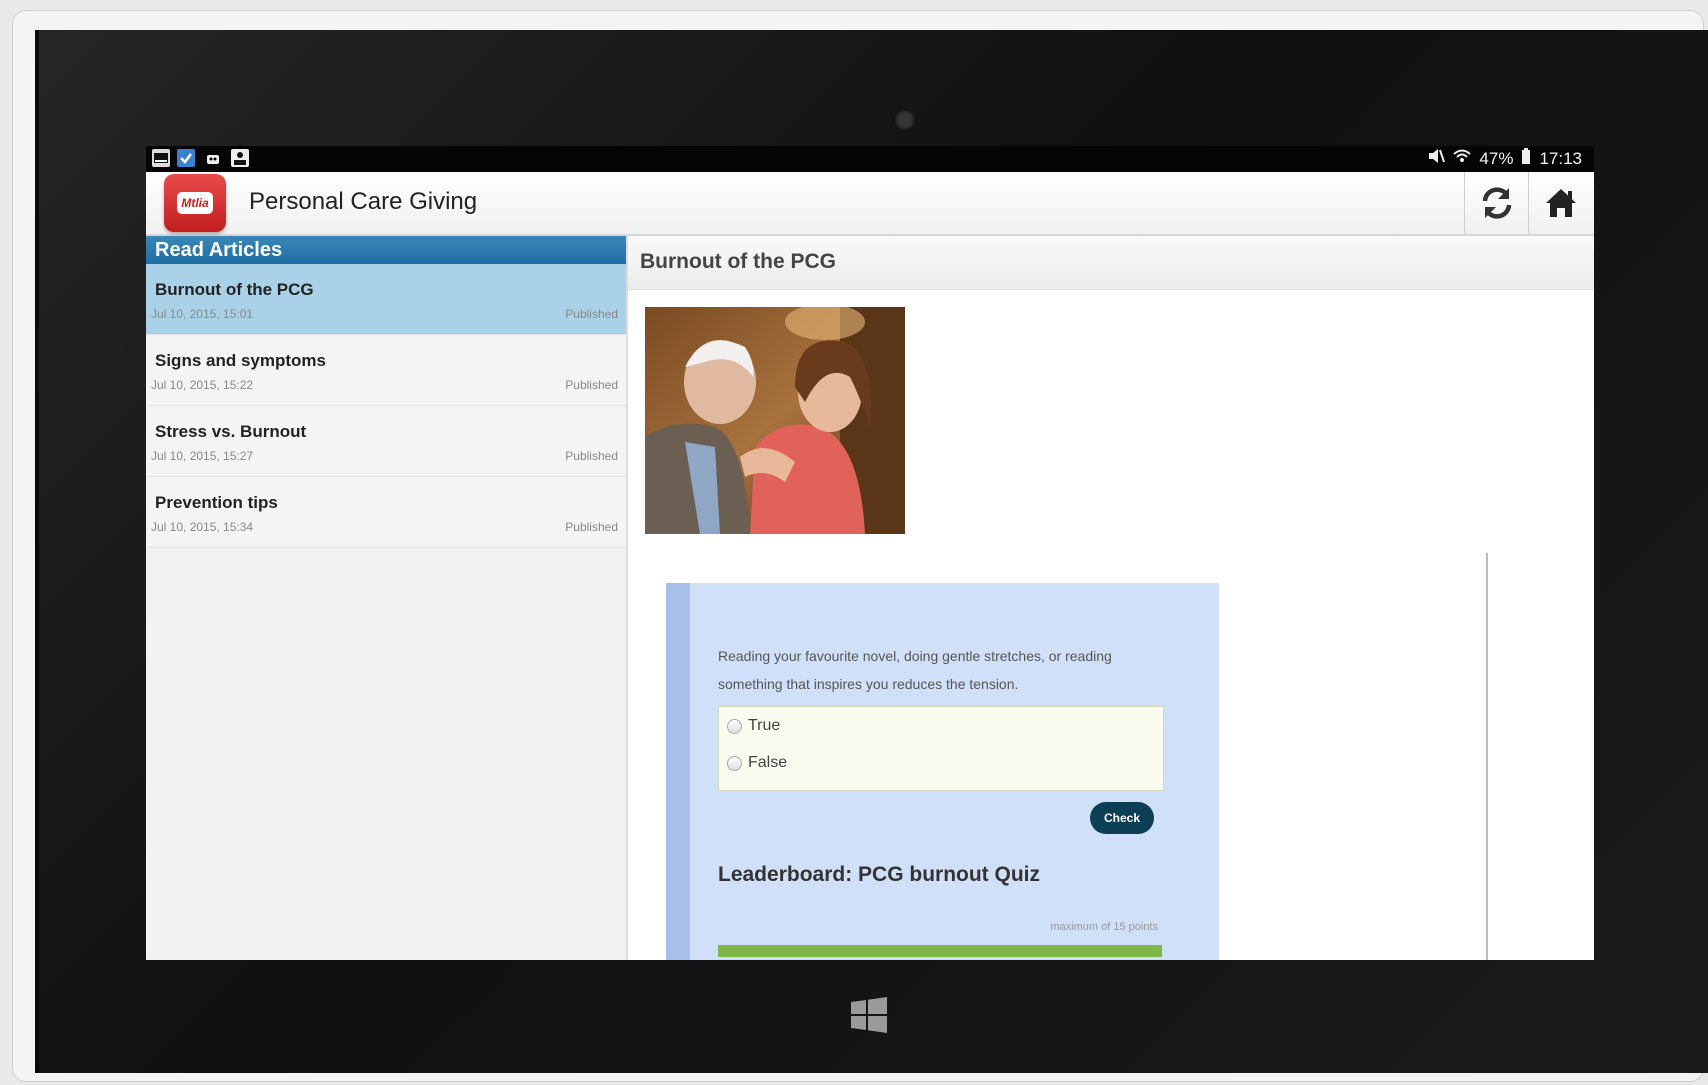 This screenshot has height=1085, width=1708. I want to click on home-icon, so click(1561, 203).